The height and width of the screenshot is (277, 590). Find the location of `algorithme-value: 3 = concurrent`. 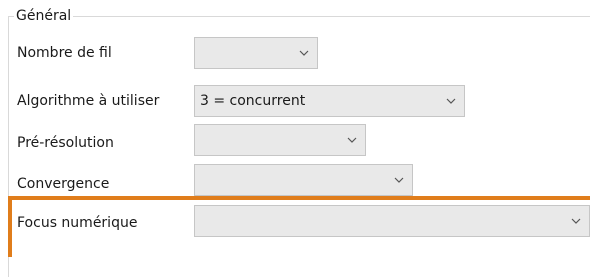

algorithme-value: 3 = concurrent is located at coordinates (253, 101).